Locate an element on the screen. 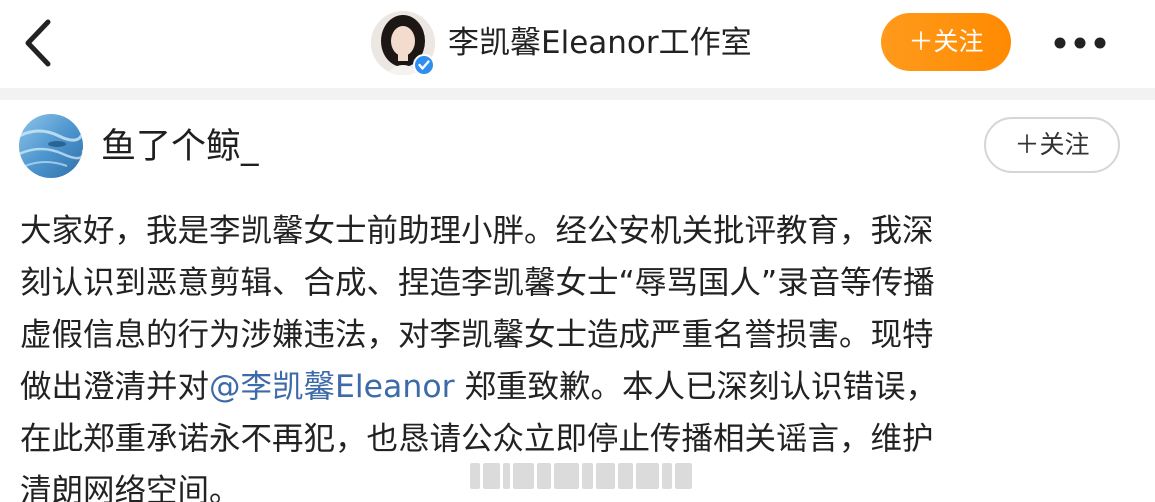 Image resolution: width=1155 pixels, height=502 pixels. account-name: 李凯馨Eleanor工作室 is located at coordinates (600, 43).